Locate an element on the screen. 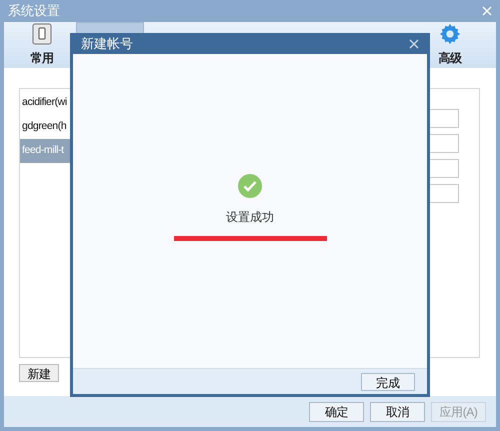 This screenshot has height=431, width=500. success-check-icon is located at coordinates (250, 186).